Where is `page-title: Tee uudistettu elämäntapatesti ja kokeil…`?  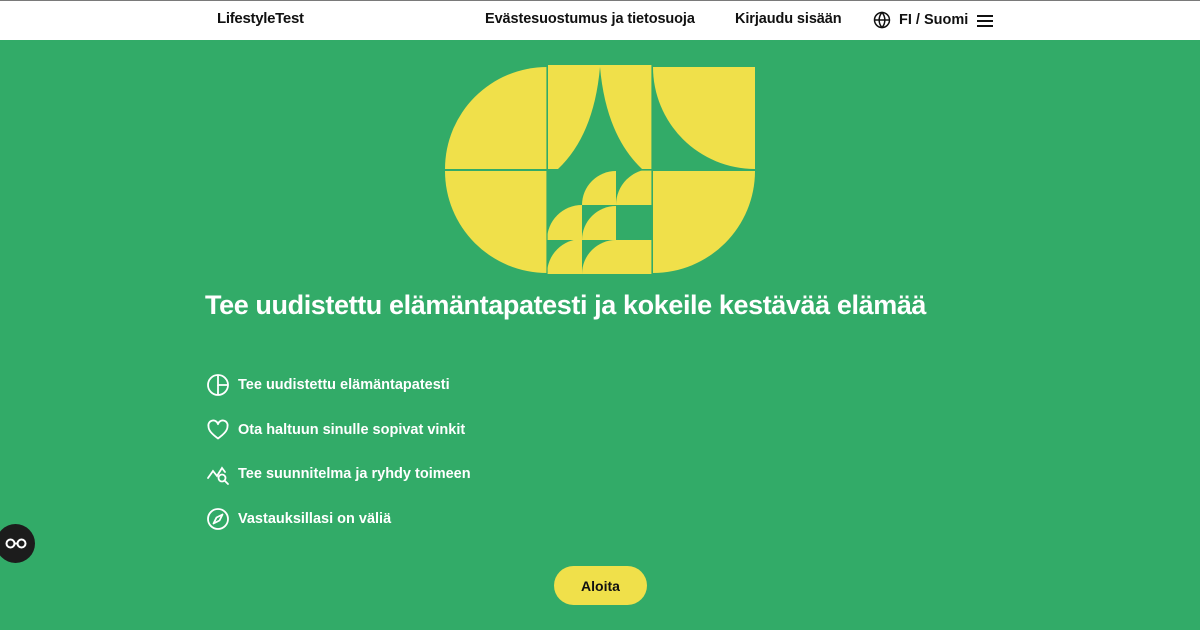 page-title: Tee uudistettu elämäntapatesti ja kokeil… is located at coordinates (566, 305).